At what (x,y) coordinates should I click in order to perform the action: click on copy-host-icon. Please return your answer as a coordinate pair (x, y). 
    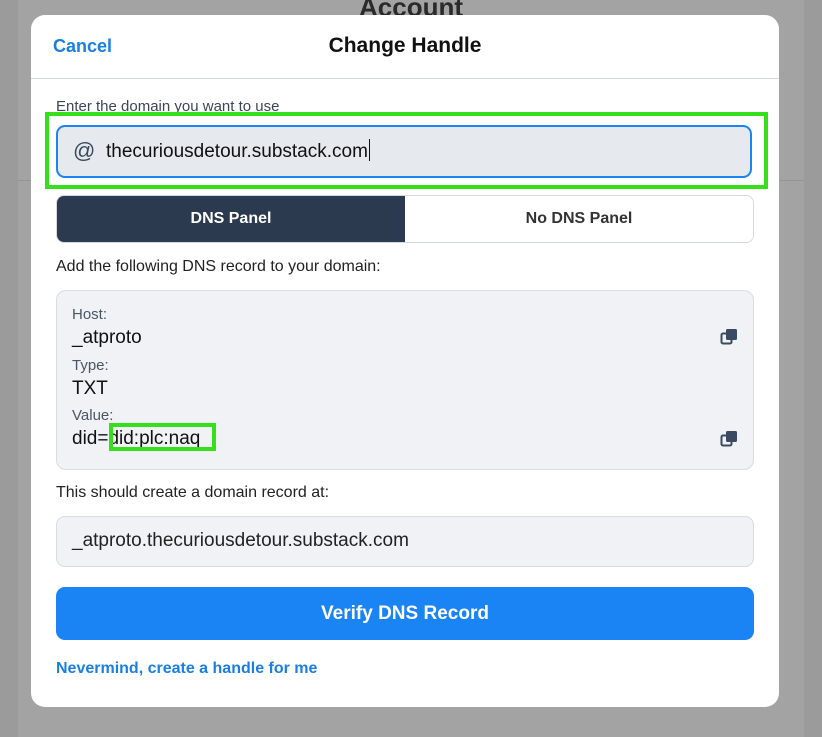
    Looking at the image, I should click on (729, 337).